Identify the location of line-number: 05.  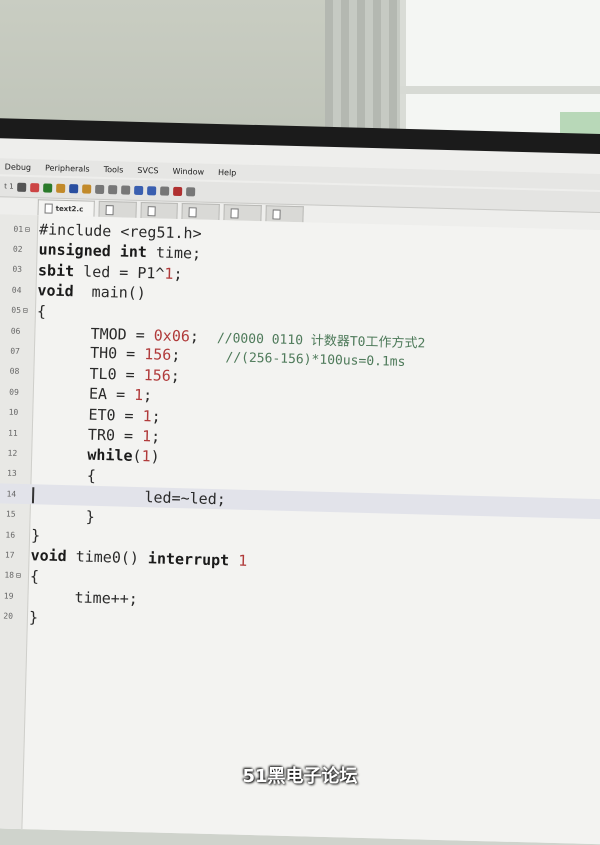
(11, 310).